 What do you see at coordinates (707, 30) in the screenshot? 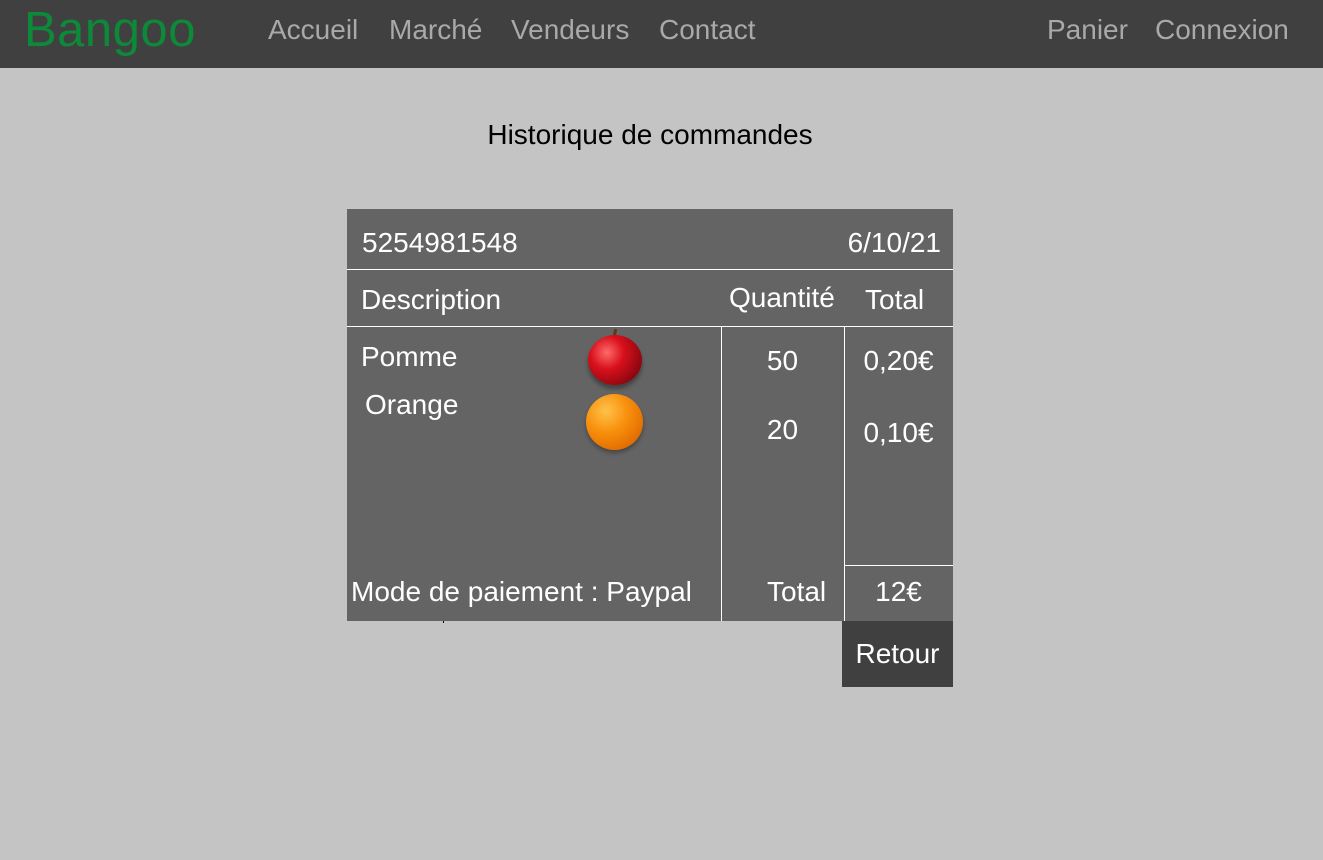
I see `nav-contact: Contact` at bounding box center [707, 30].